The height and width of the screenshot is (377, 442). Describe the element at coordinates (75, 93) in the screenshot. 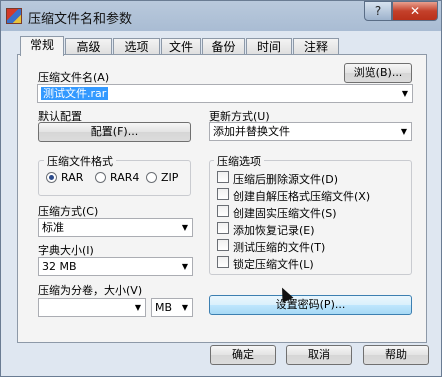

I see `archive-name-value: 测试文件.rar` at that location.